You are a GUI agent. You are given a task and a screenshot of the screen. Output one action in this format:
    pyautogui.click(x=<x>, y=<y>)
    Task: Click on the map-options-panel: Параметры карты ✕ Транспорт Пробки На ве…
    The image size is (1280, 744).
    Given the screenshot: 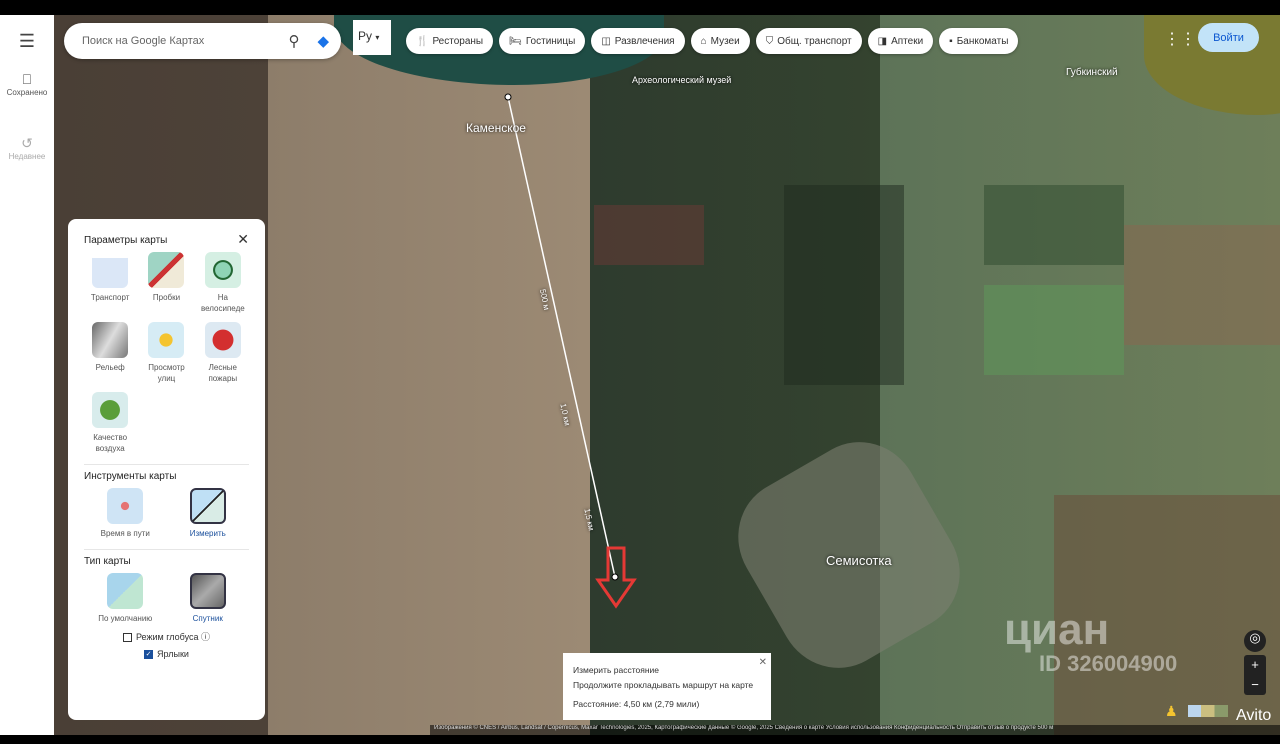 What is the action you would take?
    pyautogui.click(x=166, y=469)
    